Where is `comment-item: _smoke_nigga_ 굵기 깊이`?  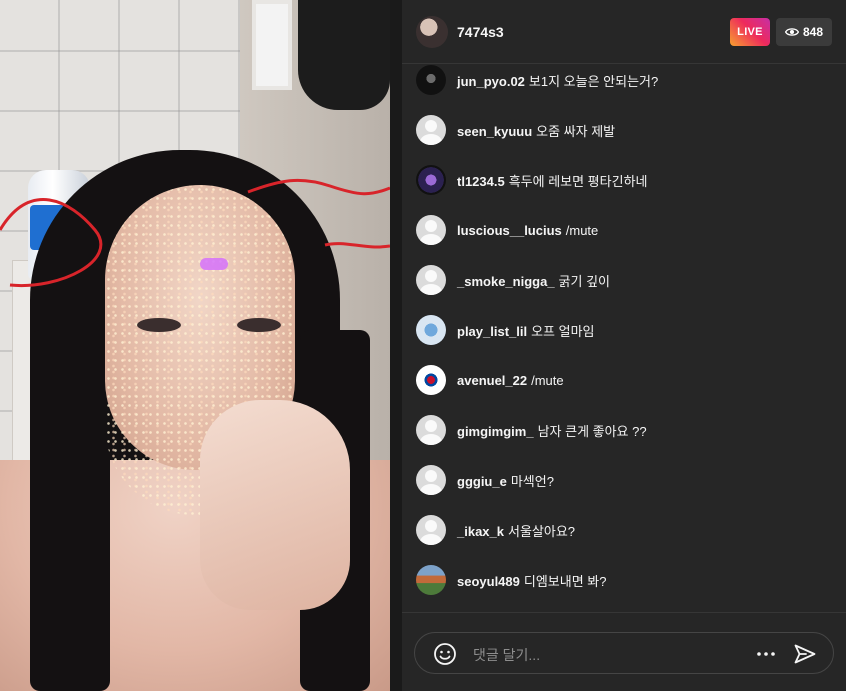
comment-item: _smoke_nigga_ 굵기 깊이 is located at coordinates (513, 280).